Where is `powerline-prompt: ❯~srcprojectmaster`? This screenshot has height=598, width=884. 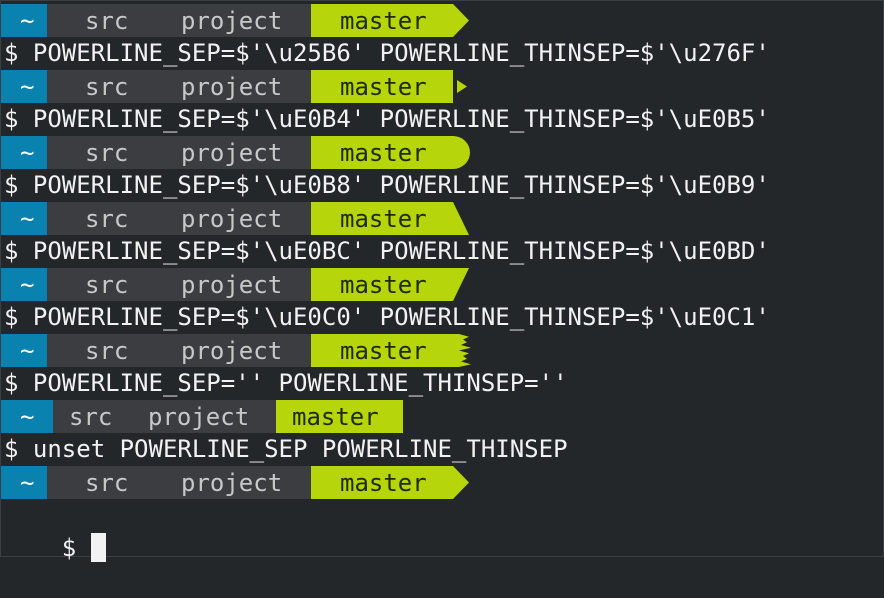 powerline-prompt: ❯~srcprojectmaster is located at coordinates (234, 86).